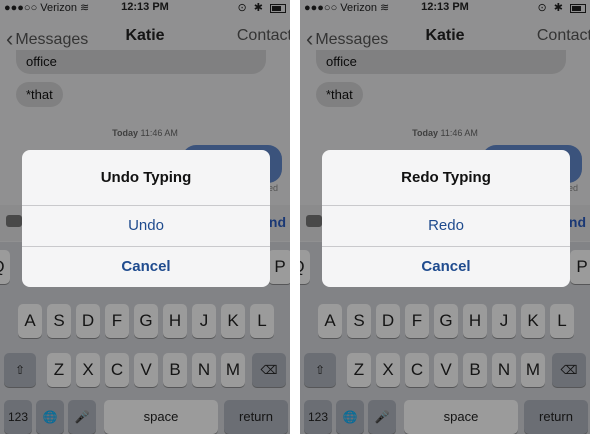 Image resolution: width=590 pixels, height=434 pixels. Describe the element at coordinates (446, 226) in the screenshot. I see `redo-button: Redo` at that location.